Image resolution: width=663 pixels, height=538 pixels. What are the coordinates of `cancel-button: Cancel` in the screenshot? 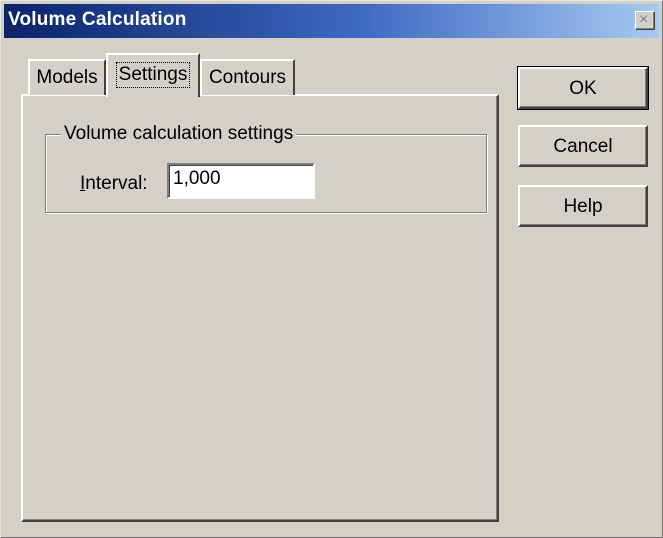 It's located at (583, 146).